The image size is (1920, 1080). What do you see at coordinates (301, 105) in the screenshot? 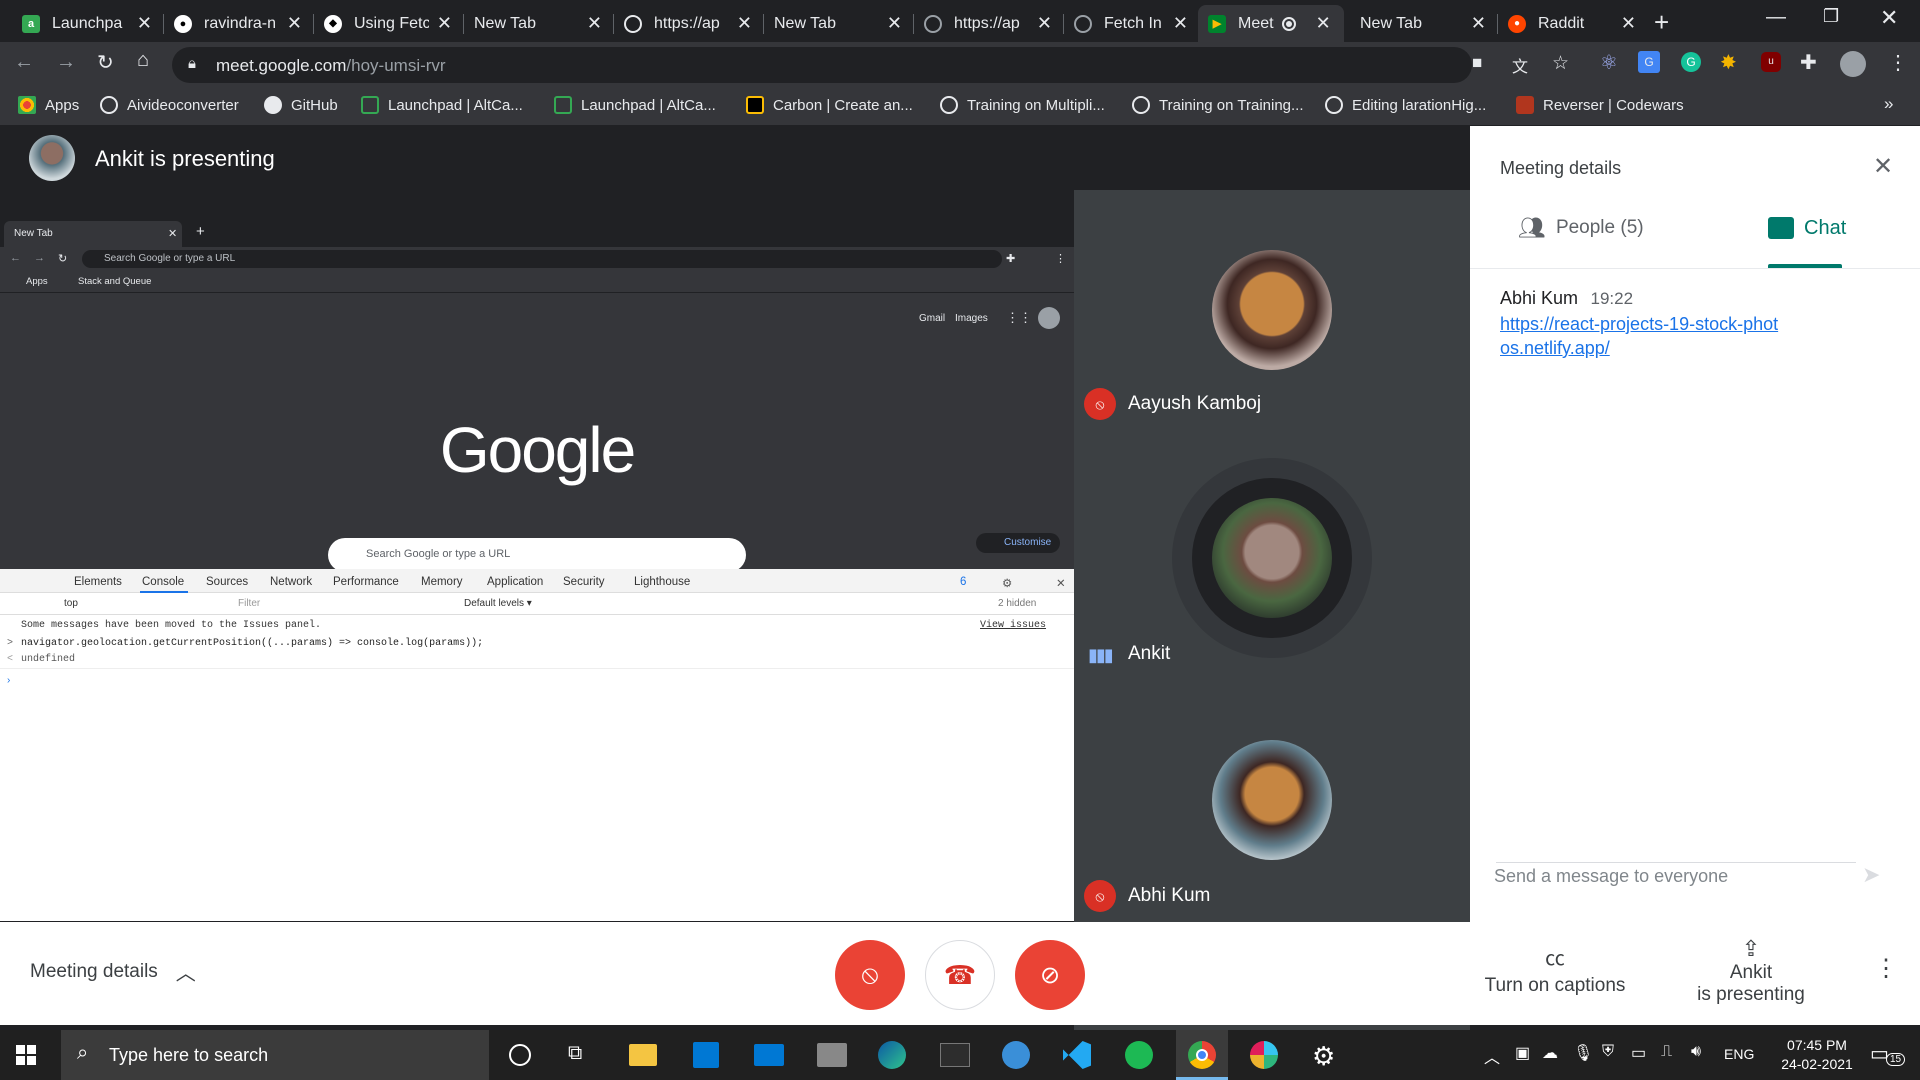
I see `bookmark-item: GitHub` at bounding box center [301, 105].